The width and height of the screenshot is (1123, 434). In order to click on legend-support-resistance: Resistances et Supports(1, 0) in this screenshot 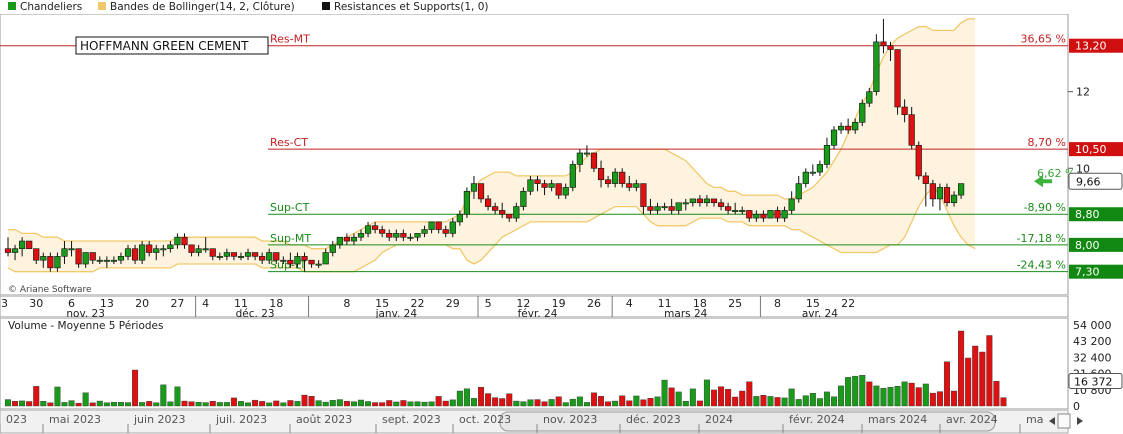, I will do `click(405, 7)`.